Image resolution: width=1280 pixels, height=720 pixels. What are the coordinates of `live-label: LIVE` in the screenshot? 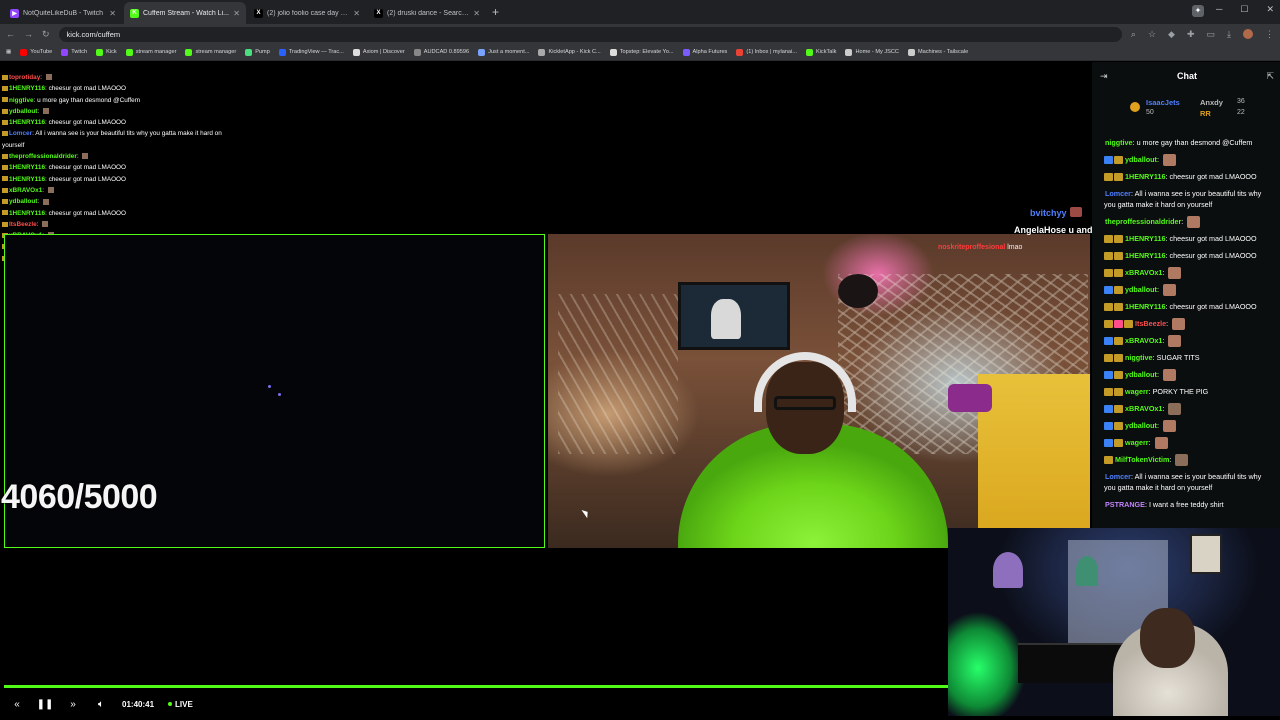 It's located at (184, 704).